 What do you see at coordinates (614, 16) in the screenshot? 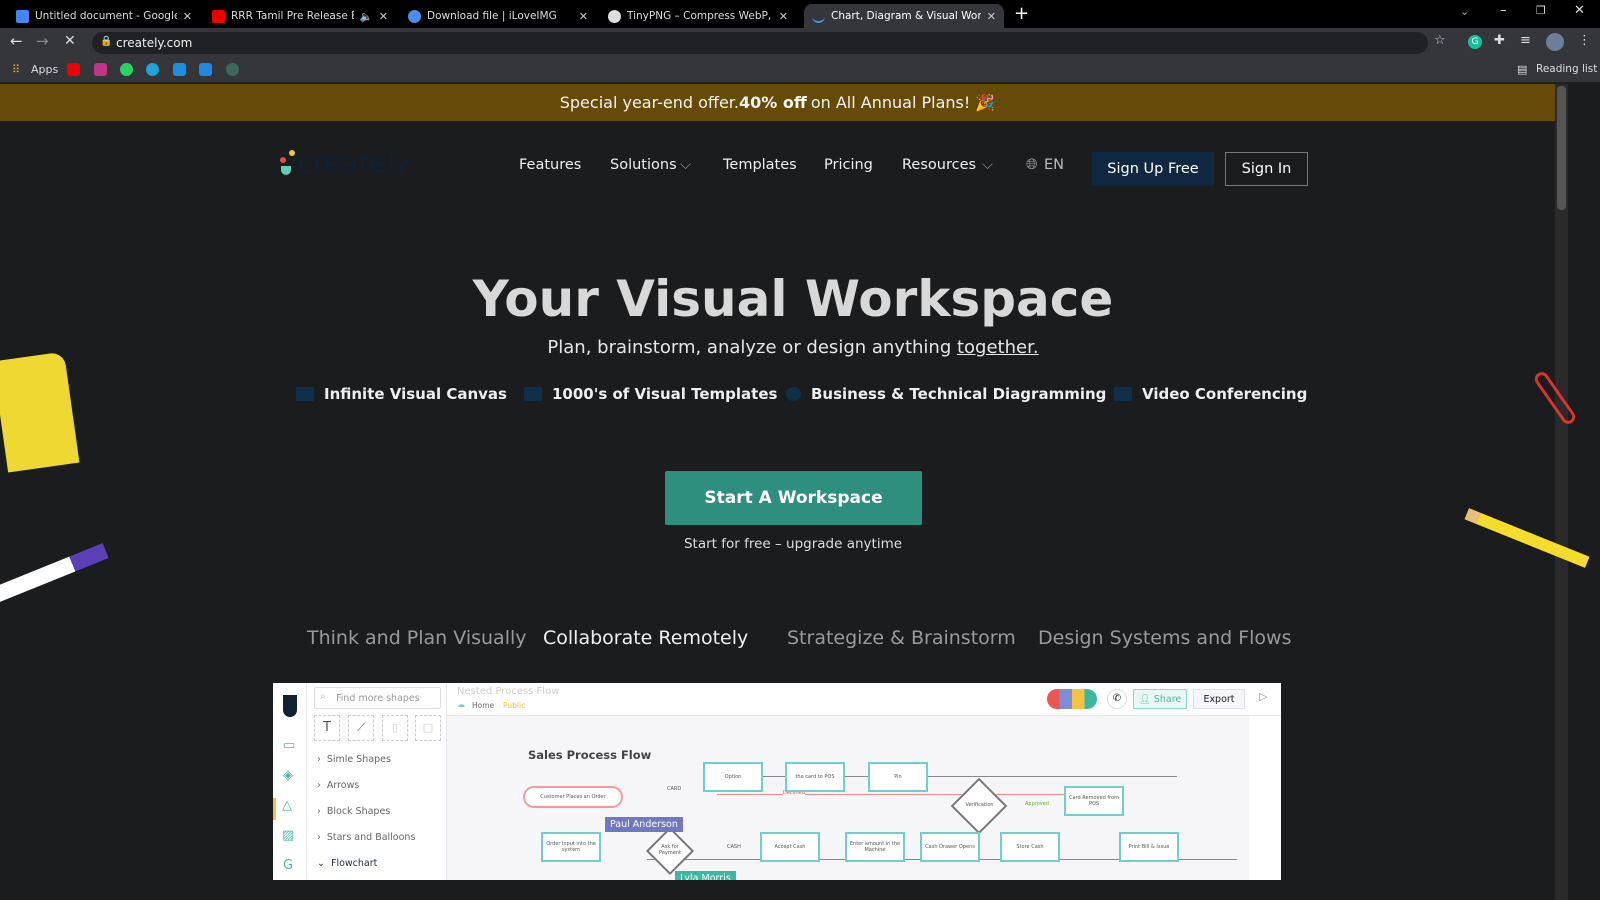
I see `tinypng-icon` at bounding box center [614, 16].